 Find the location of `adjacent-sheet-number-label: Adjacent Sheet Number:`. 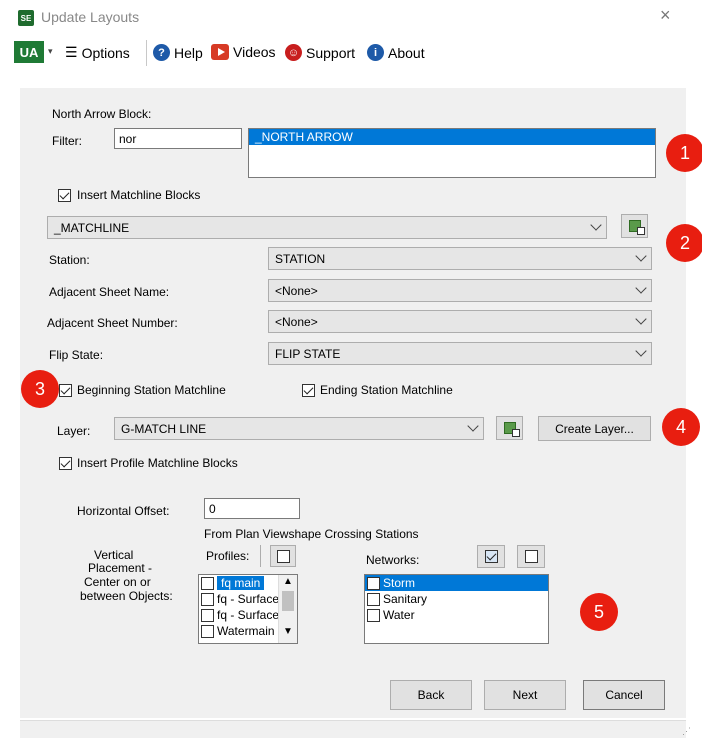

adjacent-sheet-number-label: Adjacent Sheet Number: is located at coordinates (112, 323).